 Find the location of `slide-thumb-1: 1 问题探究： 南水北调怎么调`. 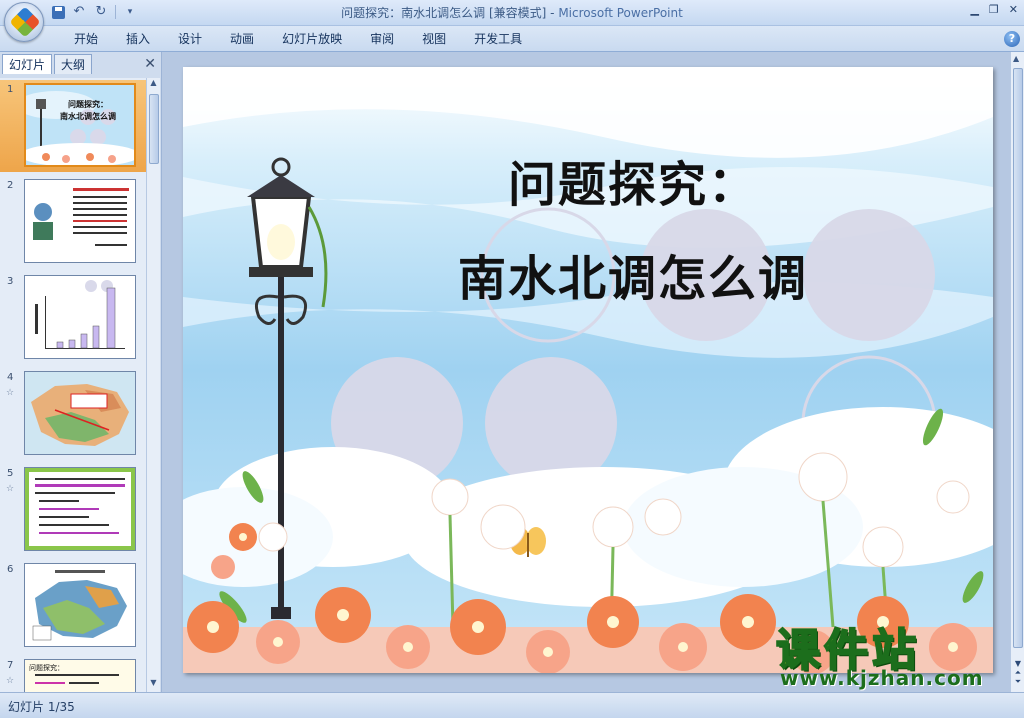

slide-thumb-1: 1 问题探究： 南水北调怎么调 is located at coordinates (73, 126).